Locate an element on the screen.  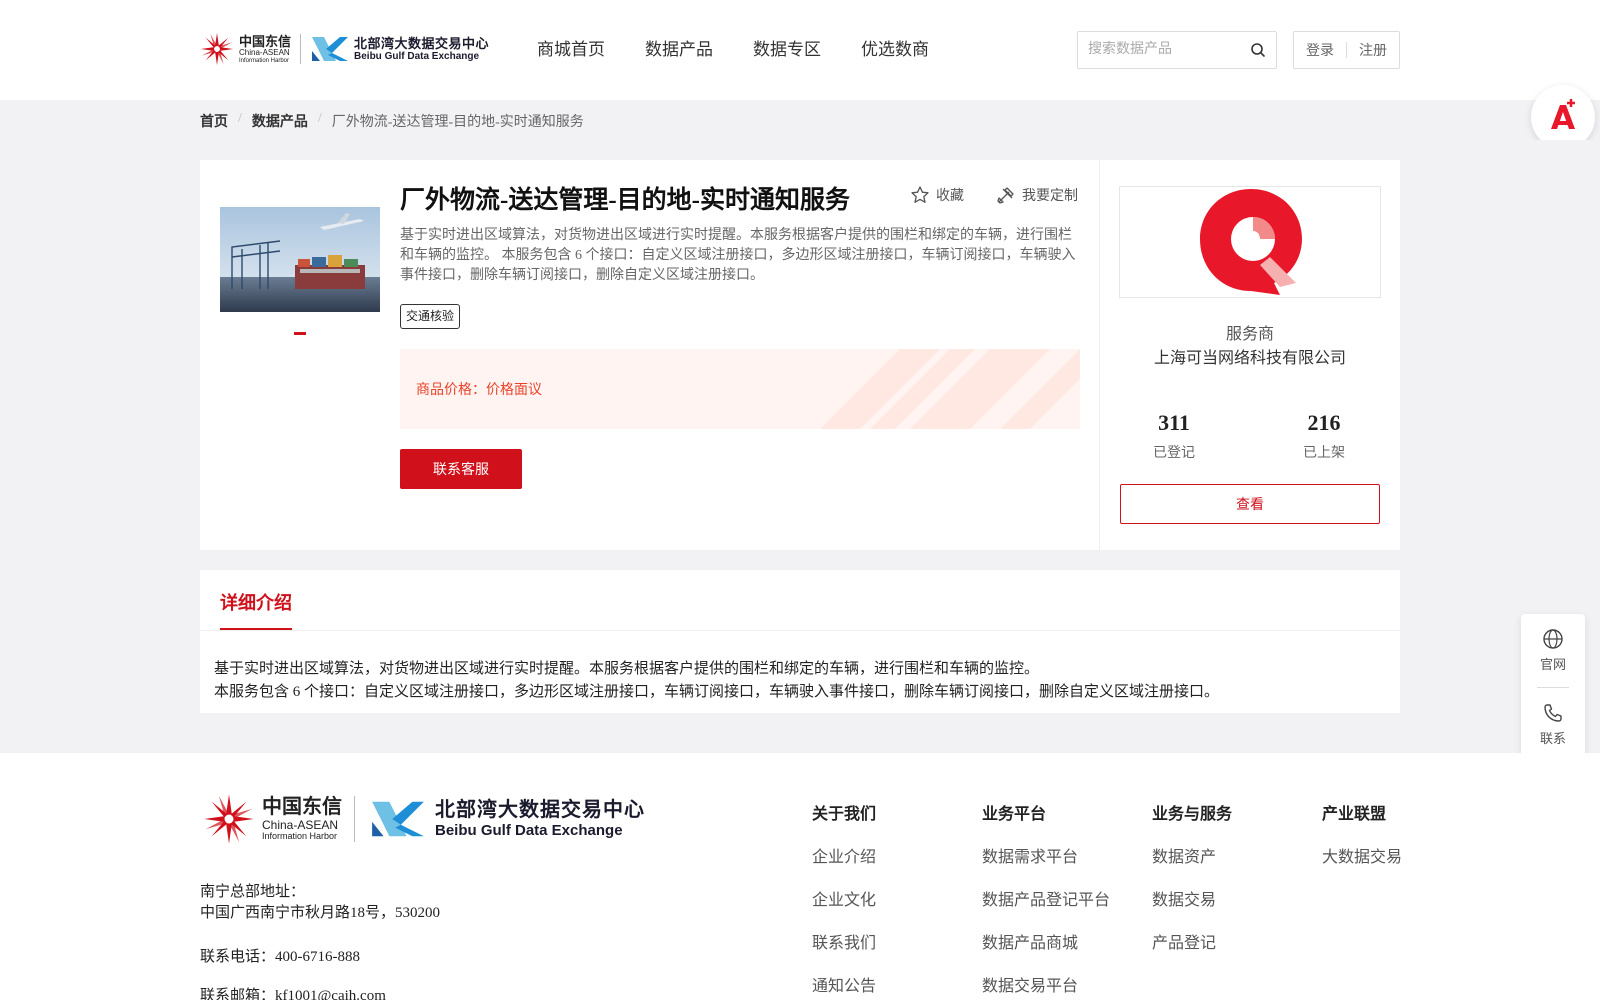
footer-link: 产品登记 is located at coordinates (1192, 941).